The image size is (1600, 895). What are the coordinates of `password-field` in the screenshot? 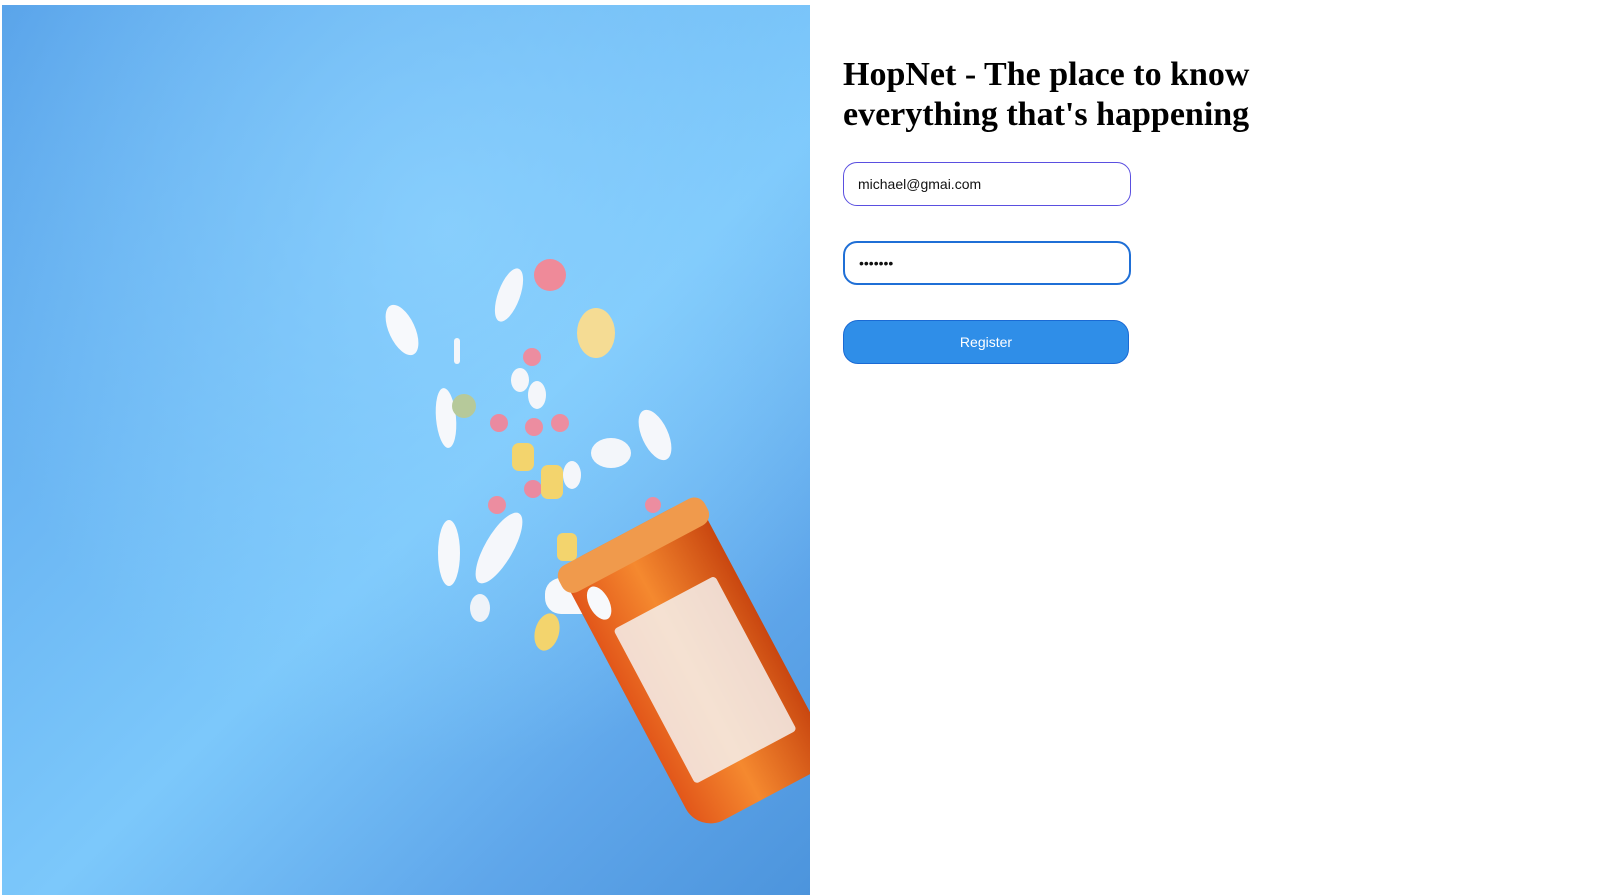 It's located at (987, 263).